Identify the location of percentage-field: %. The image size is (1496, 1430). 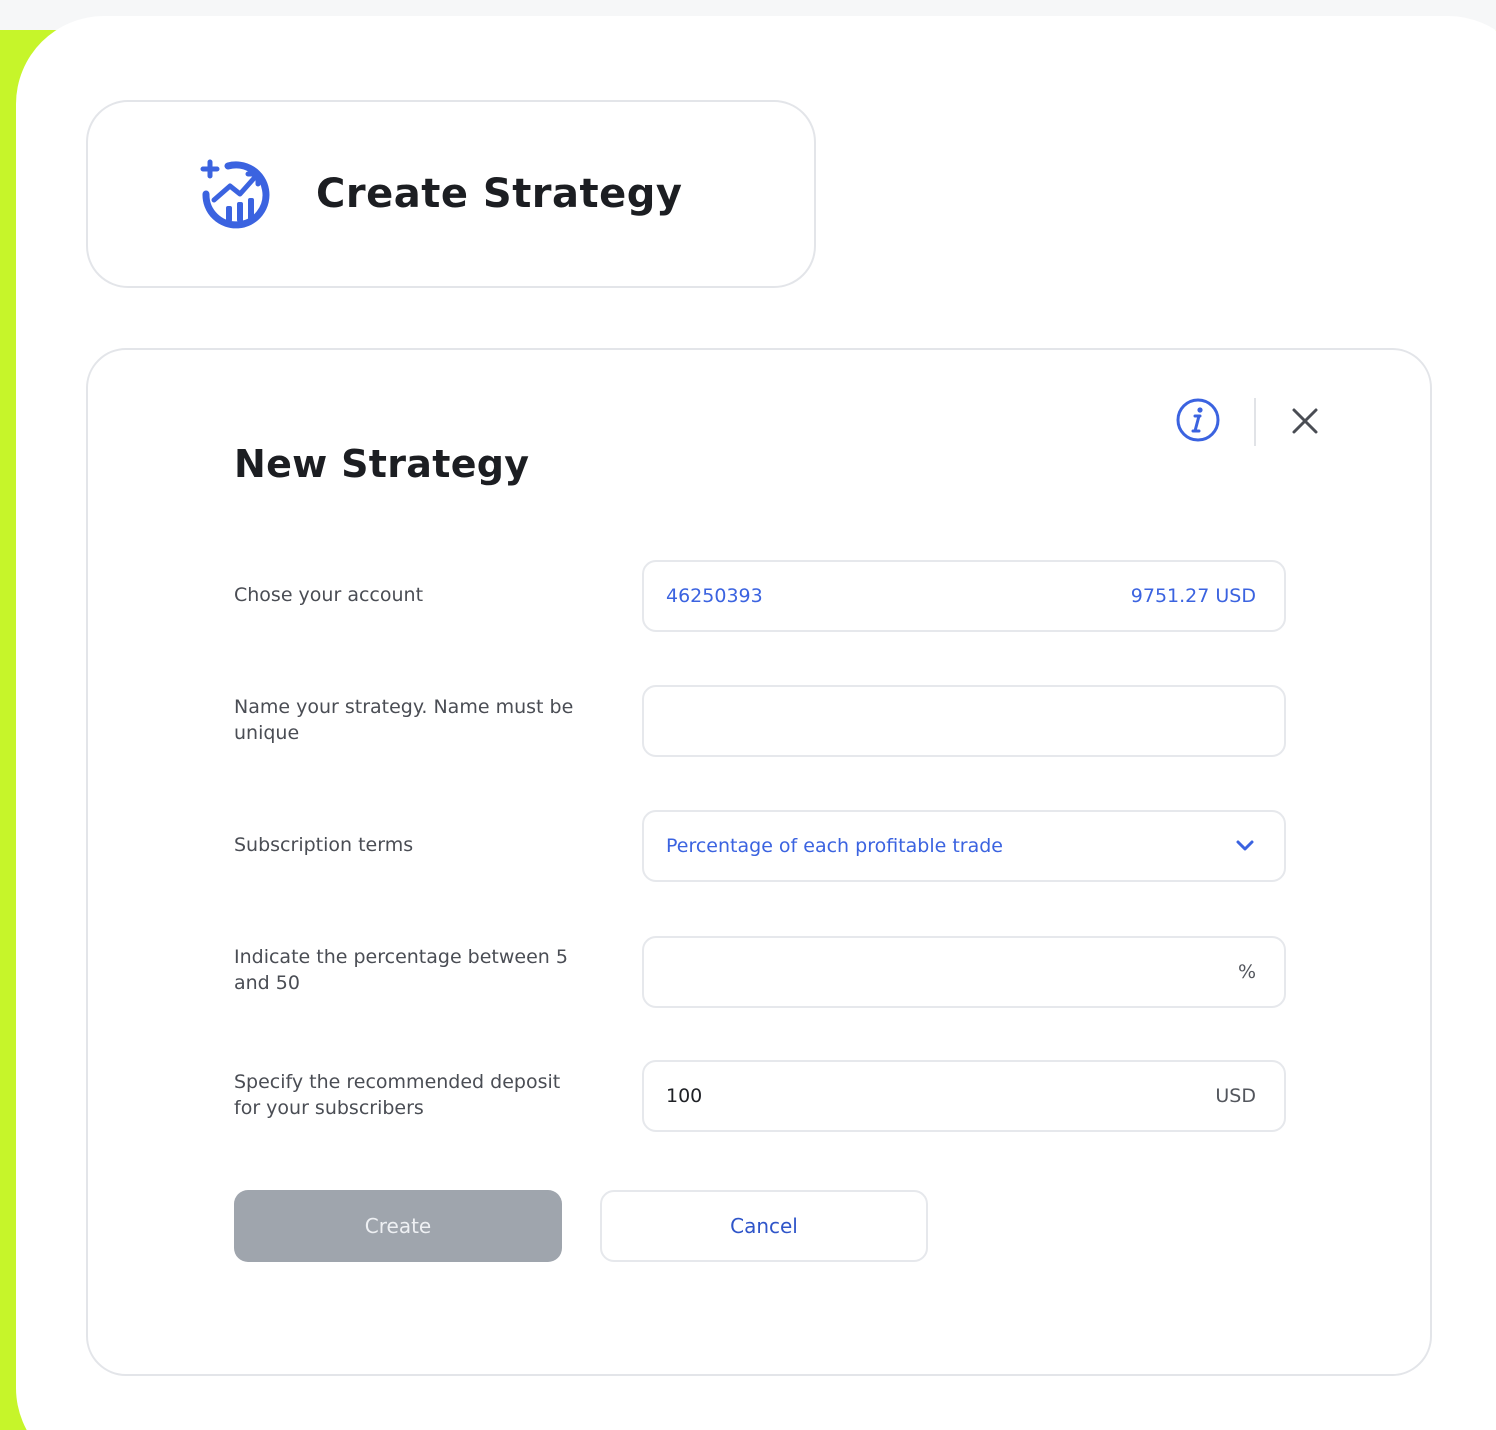
(964, 972).